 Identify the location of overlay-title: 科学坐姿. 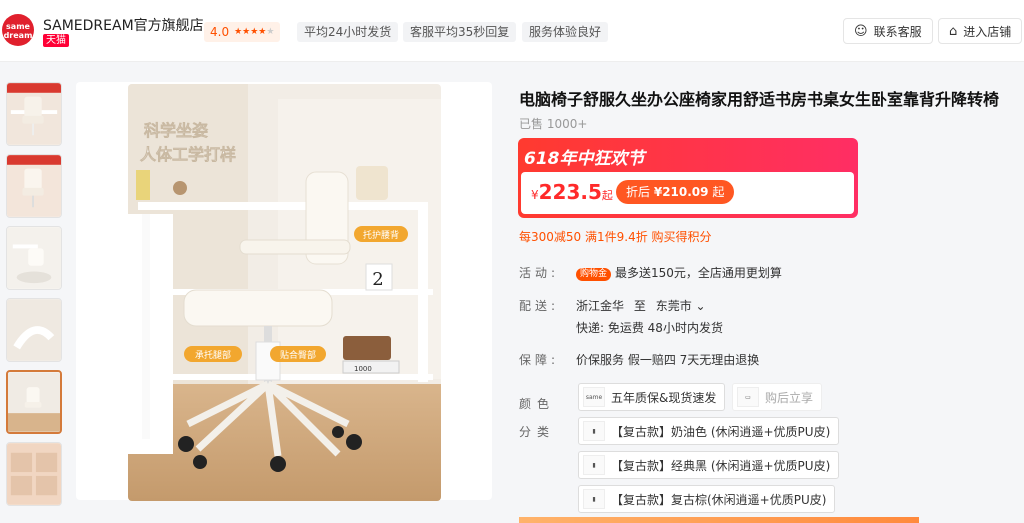
(176, 130).